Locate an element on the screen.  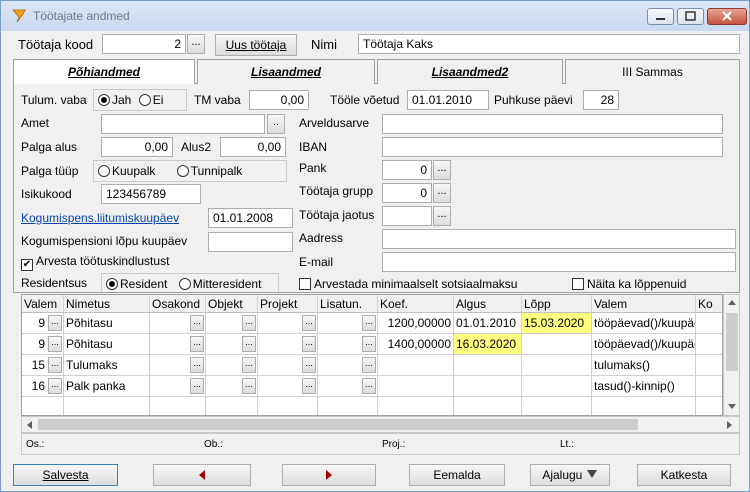
cell-formula: tasud()-kinnip() is located at coordinates (644, 386).